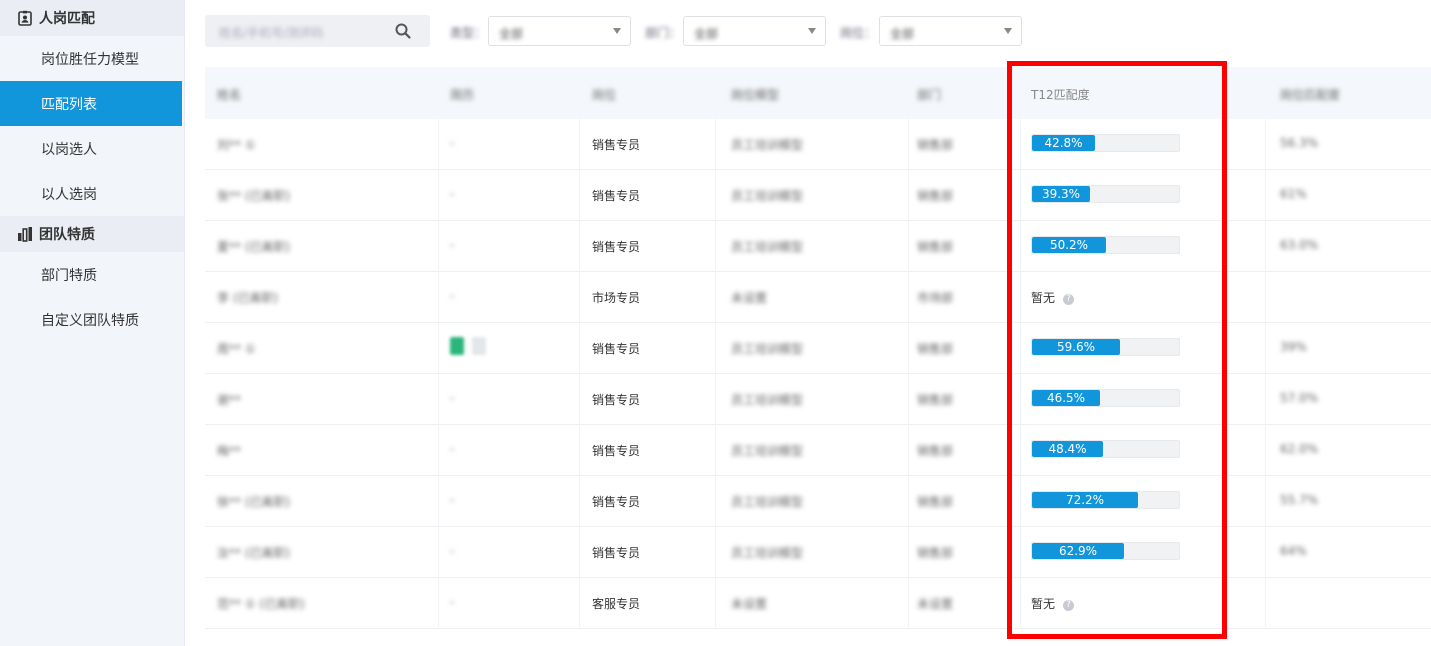 The height and width of the screenshot is (646, 1431). Describe the element at coordinates (935, 604) in the screenshot. I see `cell-dept: 未设置` at that location.